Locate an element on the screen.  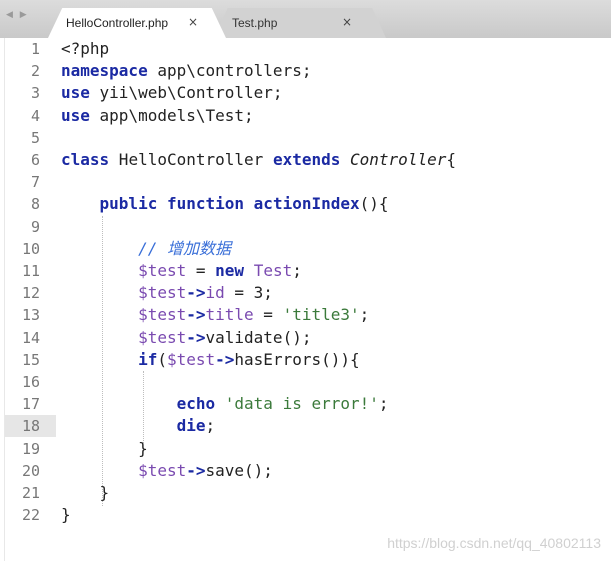
code-line: 7 is located at coordinates (305, 182).